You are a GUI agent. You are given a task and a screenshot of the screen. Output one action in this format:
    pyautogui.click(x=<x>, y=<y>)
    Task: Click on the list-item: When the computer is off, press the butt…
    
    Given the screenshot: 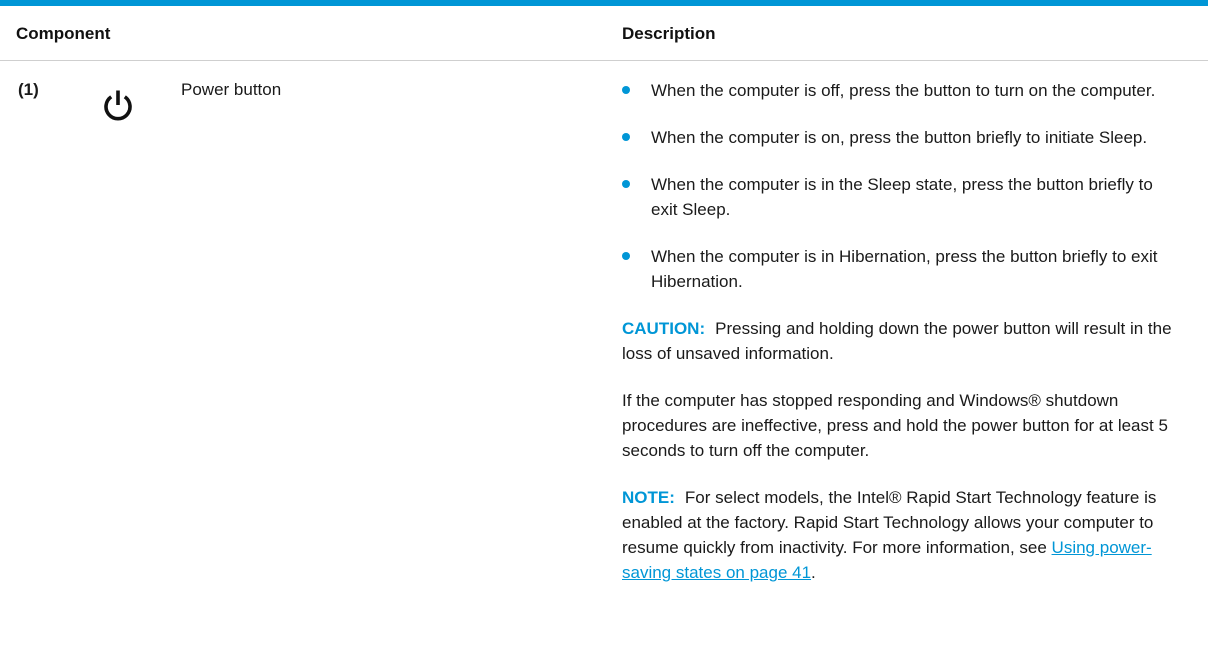 What is the action you would take?
    pyautogui.click(x=902, y=90)
    